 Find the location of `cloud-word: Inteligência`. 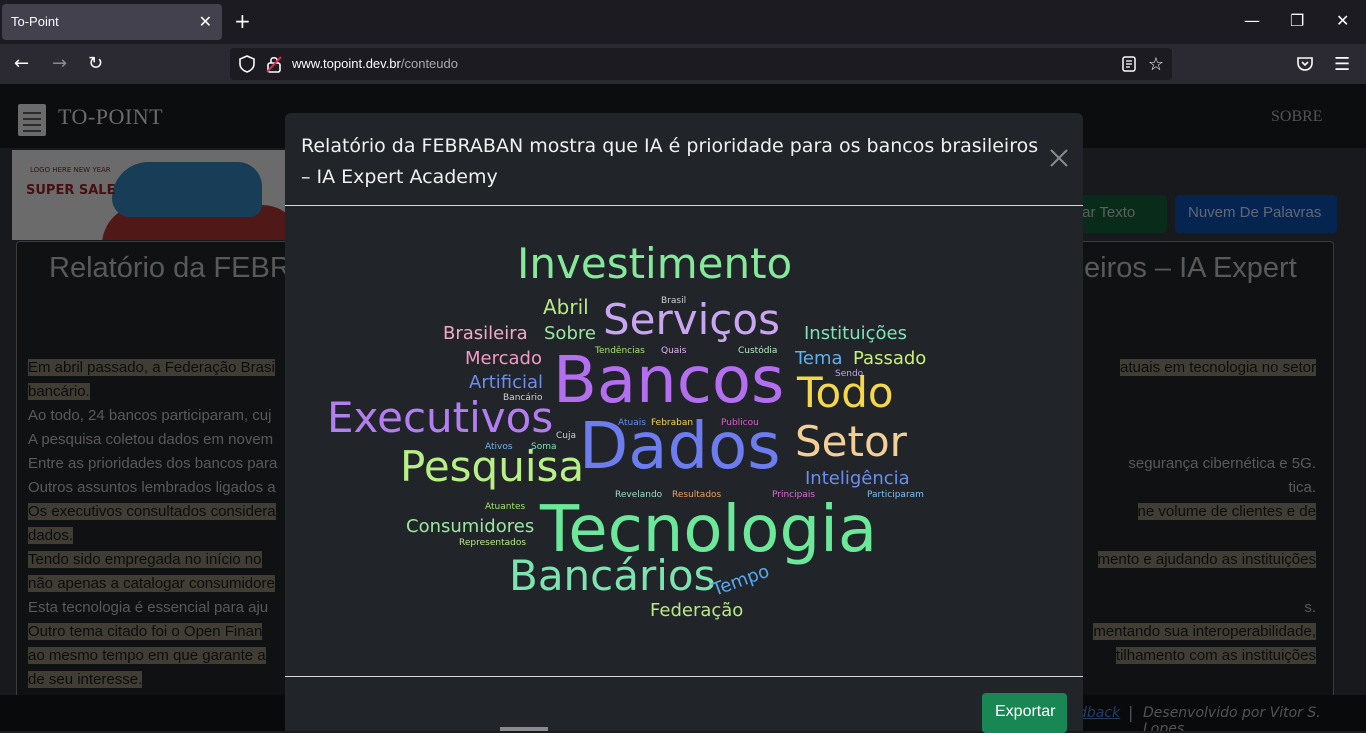

cloud-word: Inteligência is located at coordinates (857, 478).